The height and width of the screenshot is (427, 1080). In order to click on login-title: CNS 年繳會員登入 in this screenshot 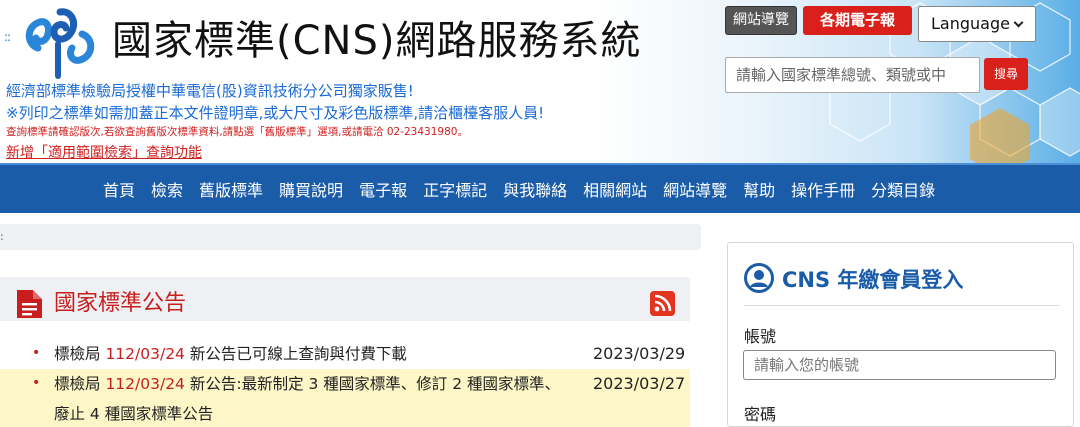, I will do `click(873, 280)`.